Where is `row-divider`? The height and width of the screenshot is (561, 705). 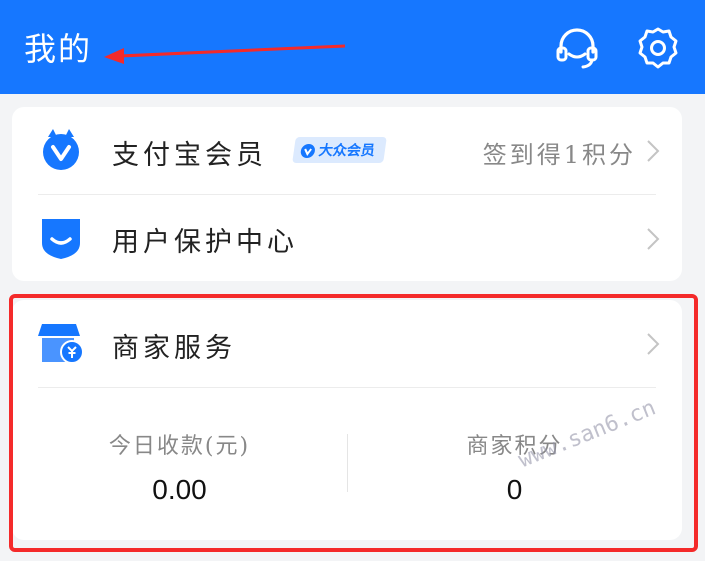 row-divider is located at coordinates (347, 387).